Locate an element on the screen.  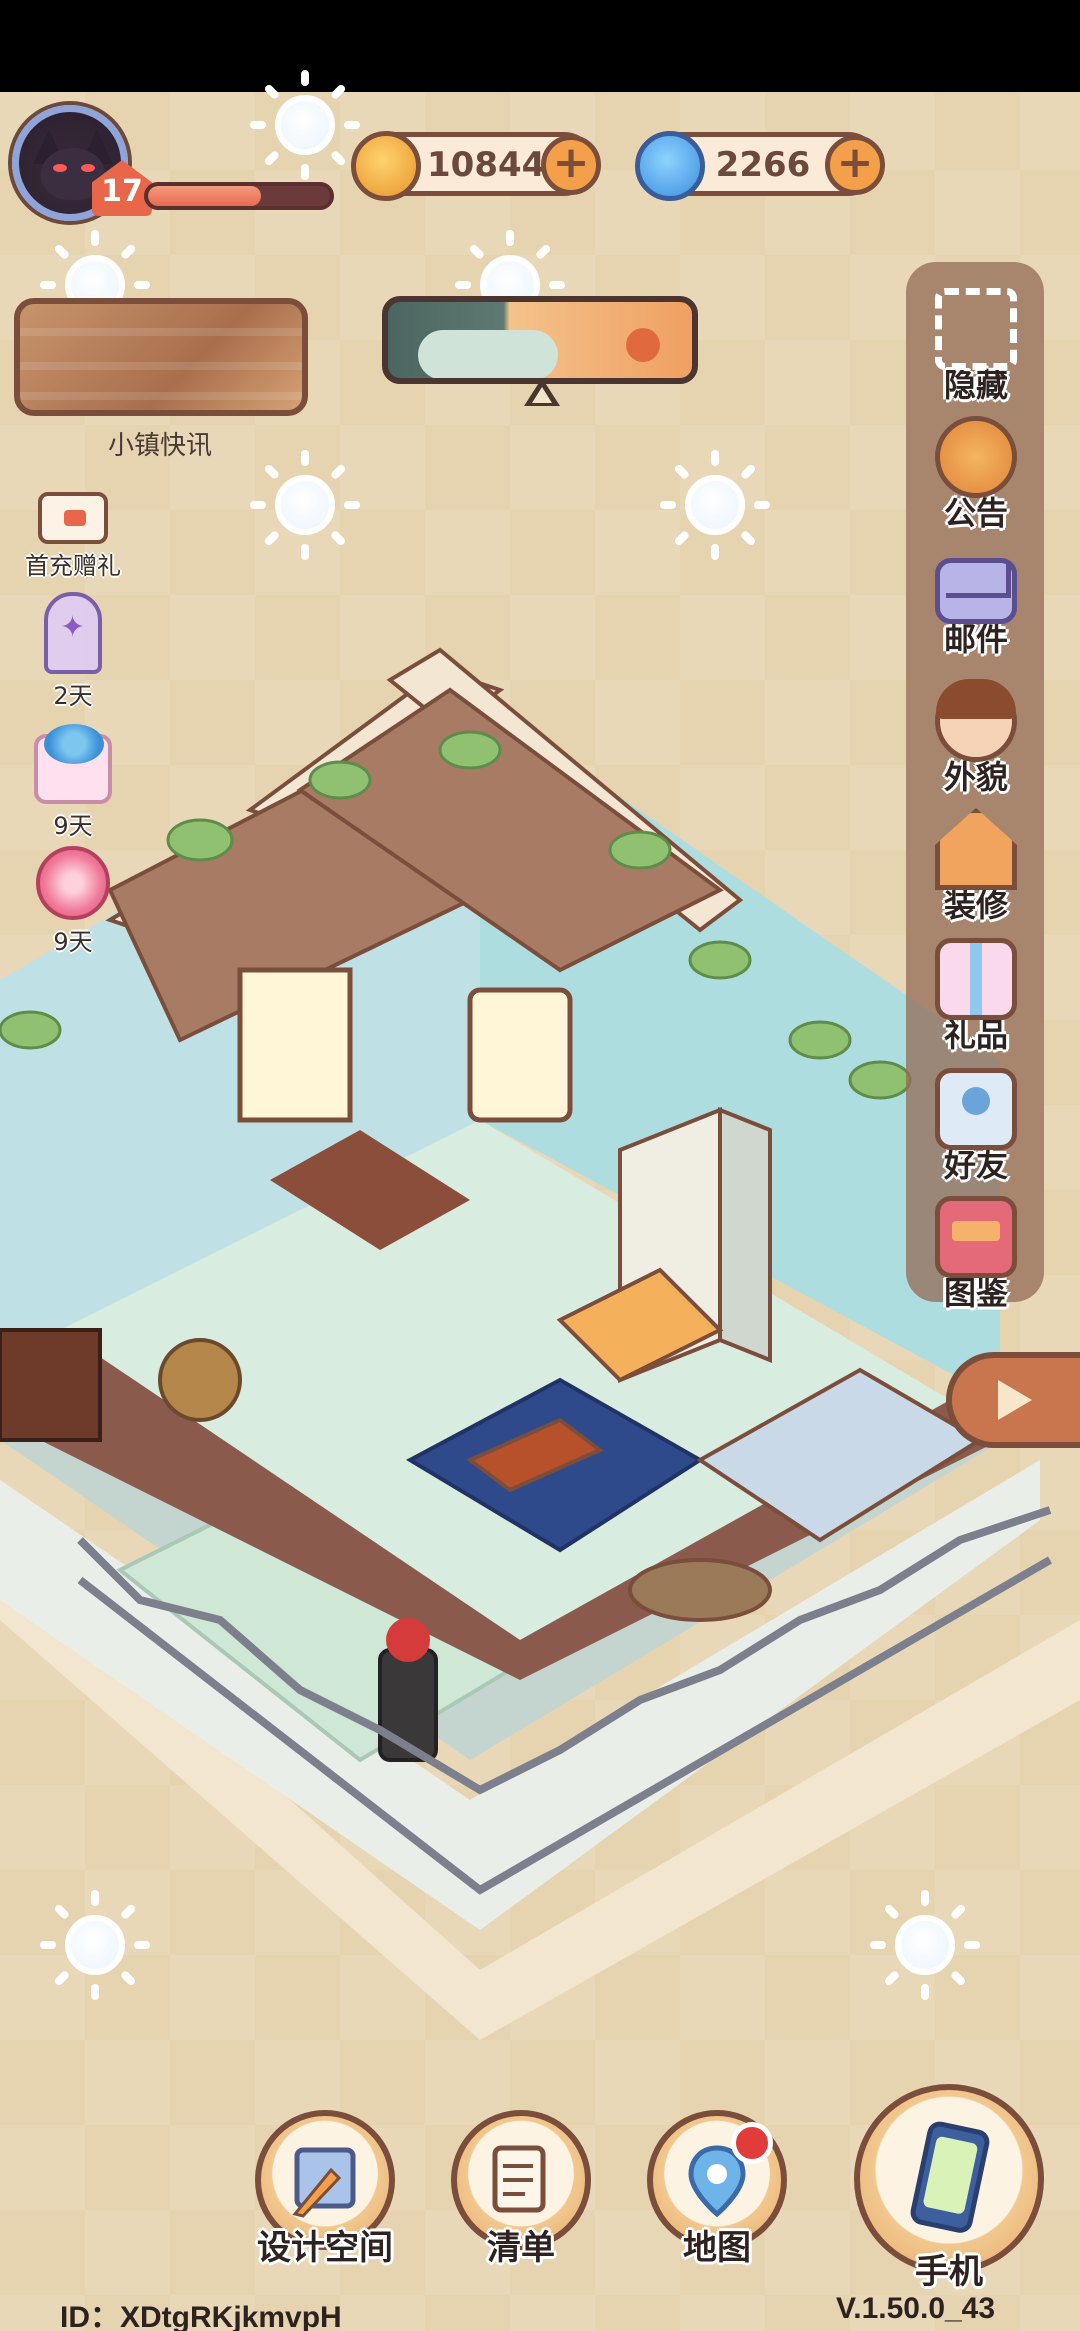
menu-appearance: 外貌 is located at coordinates (976, 738).